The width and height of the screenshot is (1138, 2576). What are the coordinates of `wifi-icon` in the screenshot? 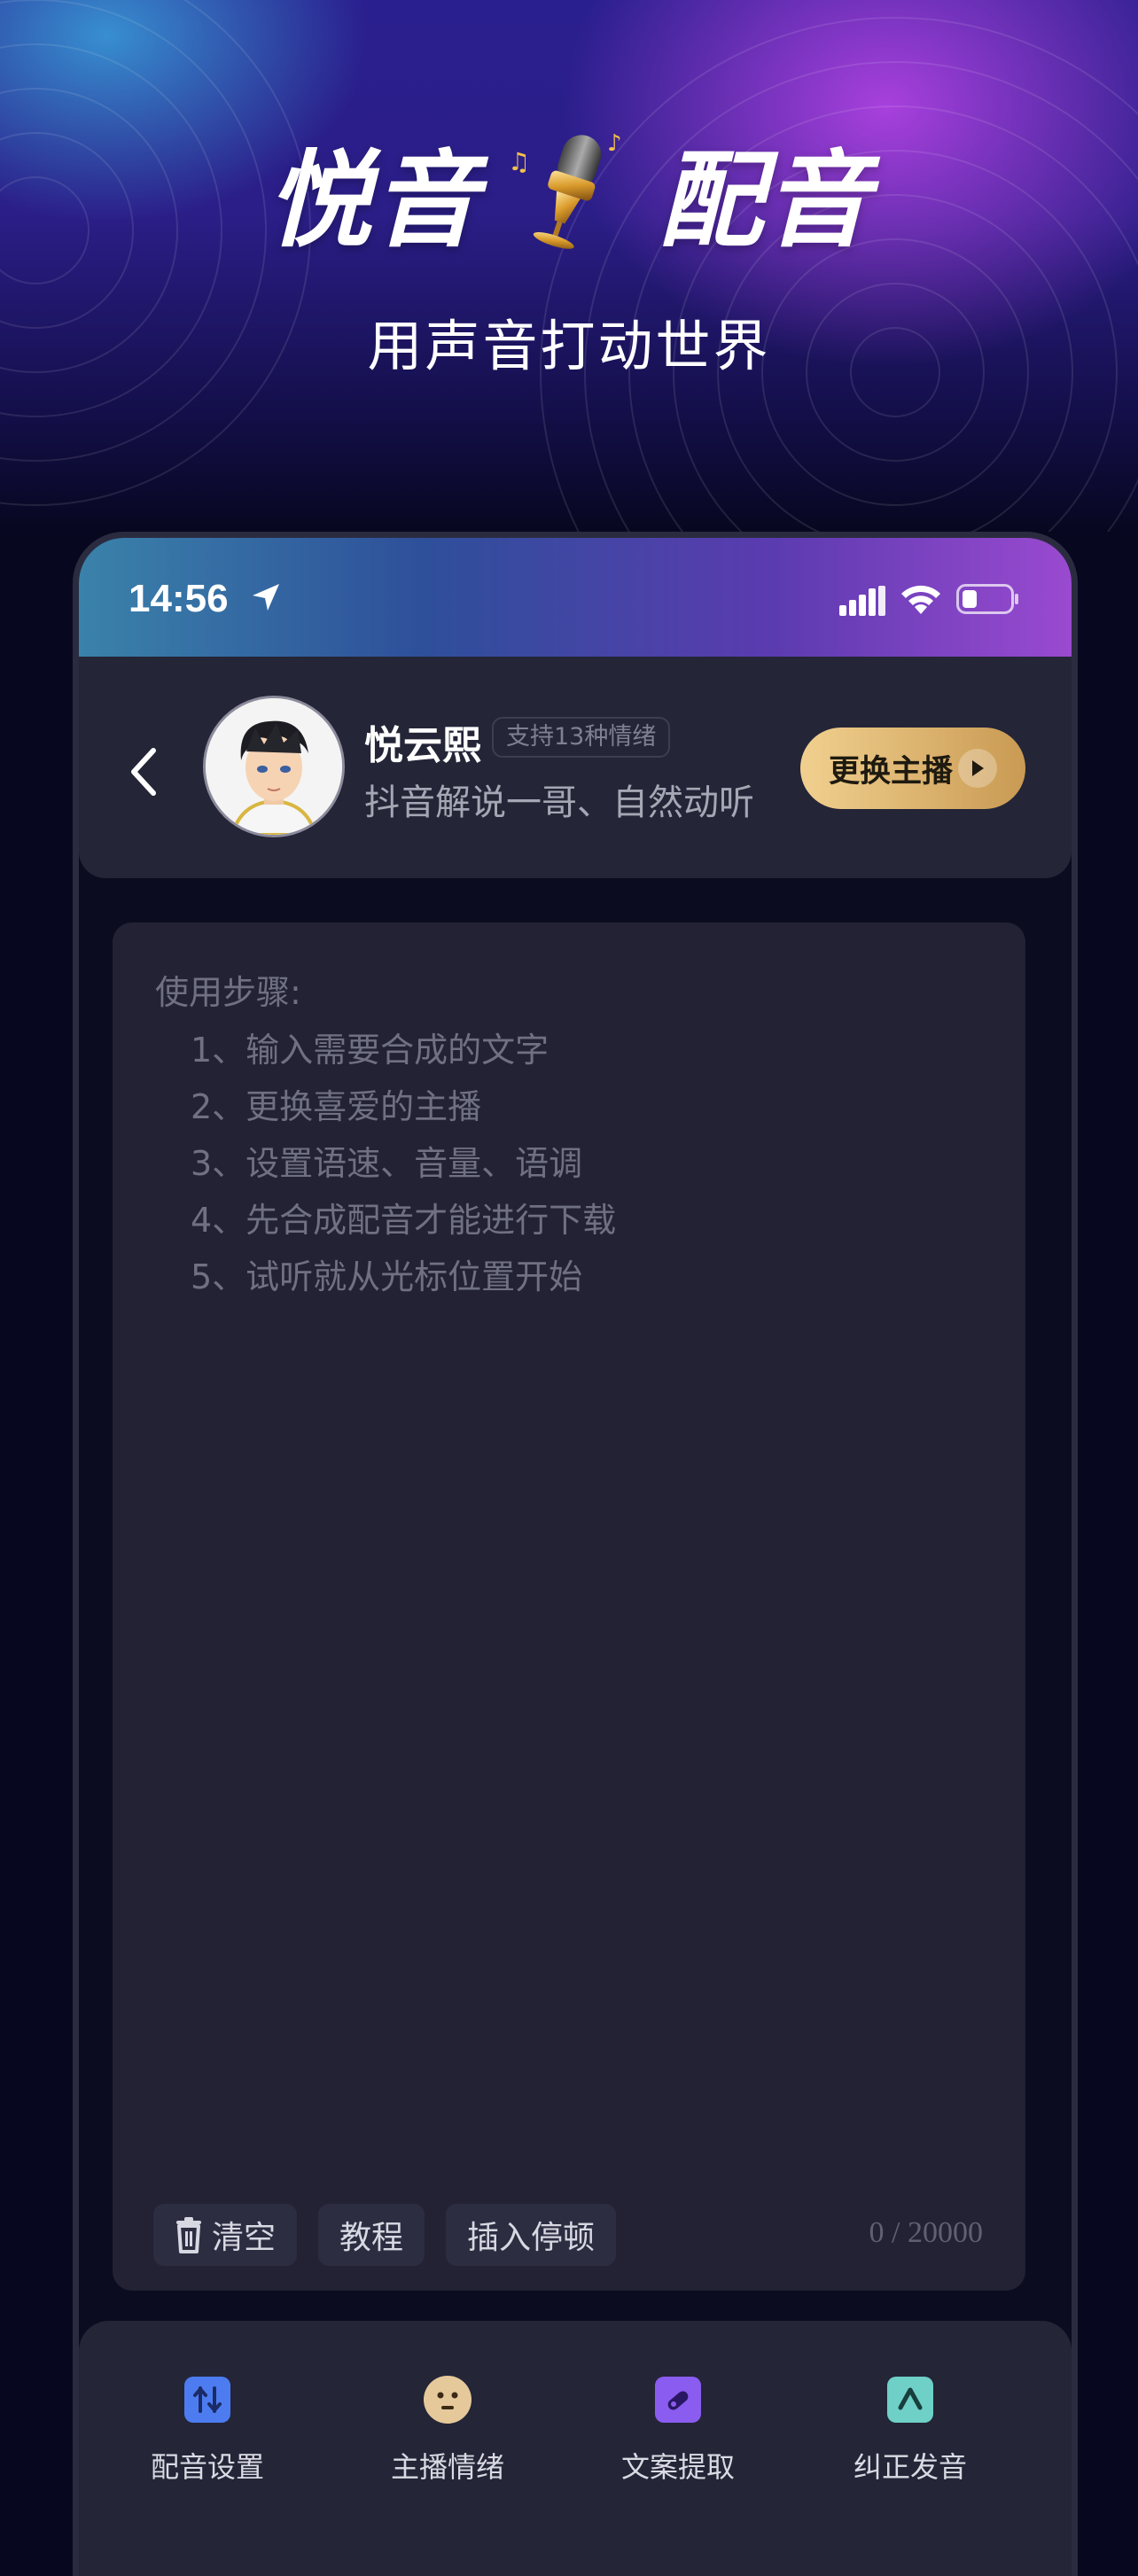 It's located at (921, 599).